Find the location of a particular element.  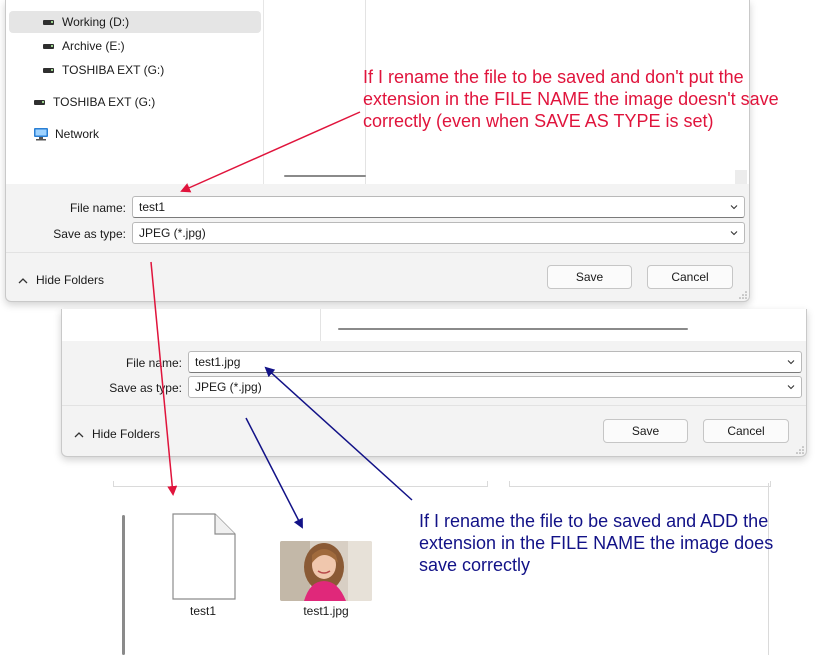

nav-item-toshiba-g: TOSHIBA EXT (G:) is located at coordinates (135, 70).